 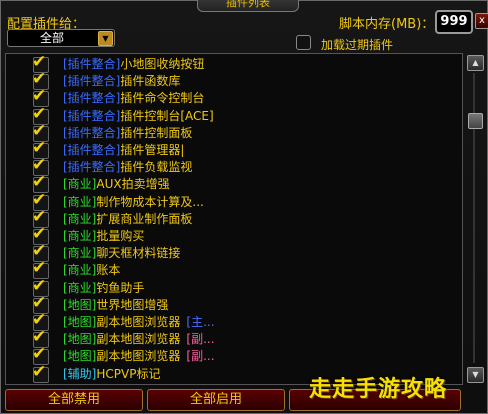 I want to click on list-item: ✔ [插件整合]插件命令控制台, so click(x=232, y=97).